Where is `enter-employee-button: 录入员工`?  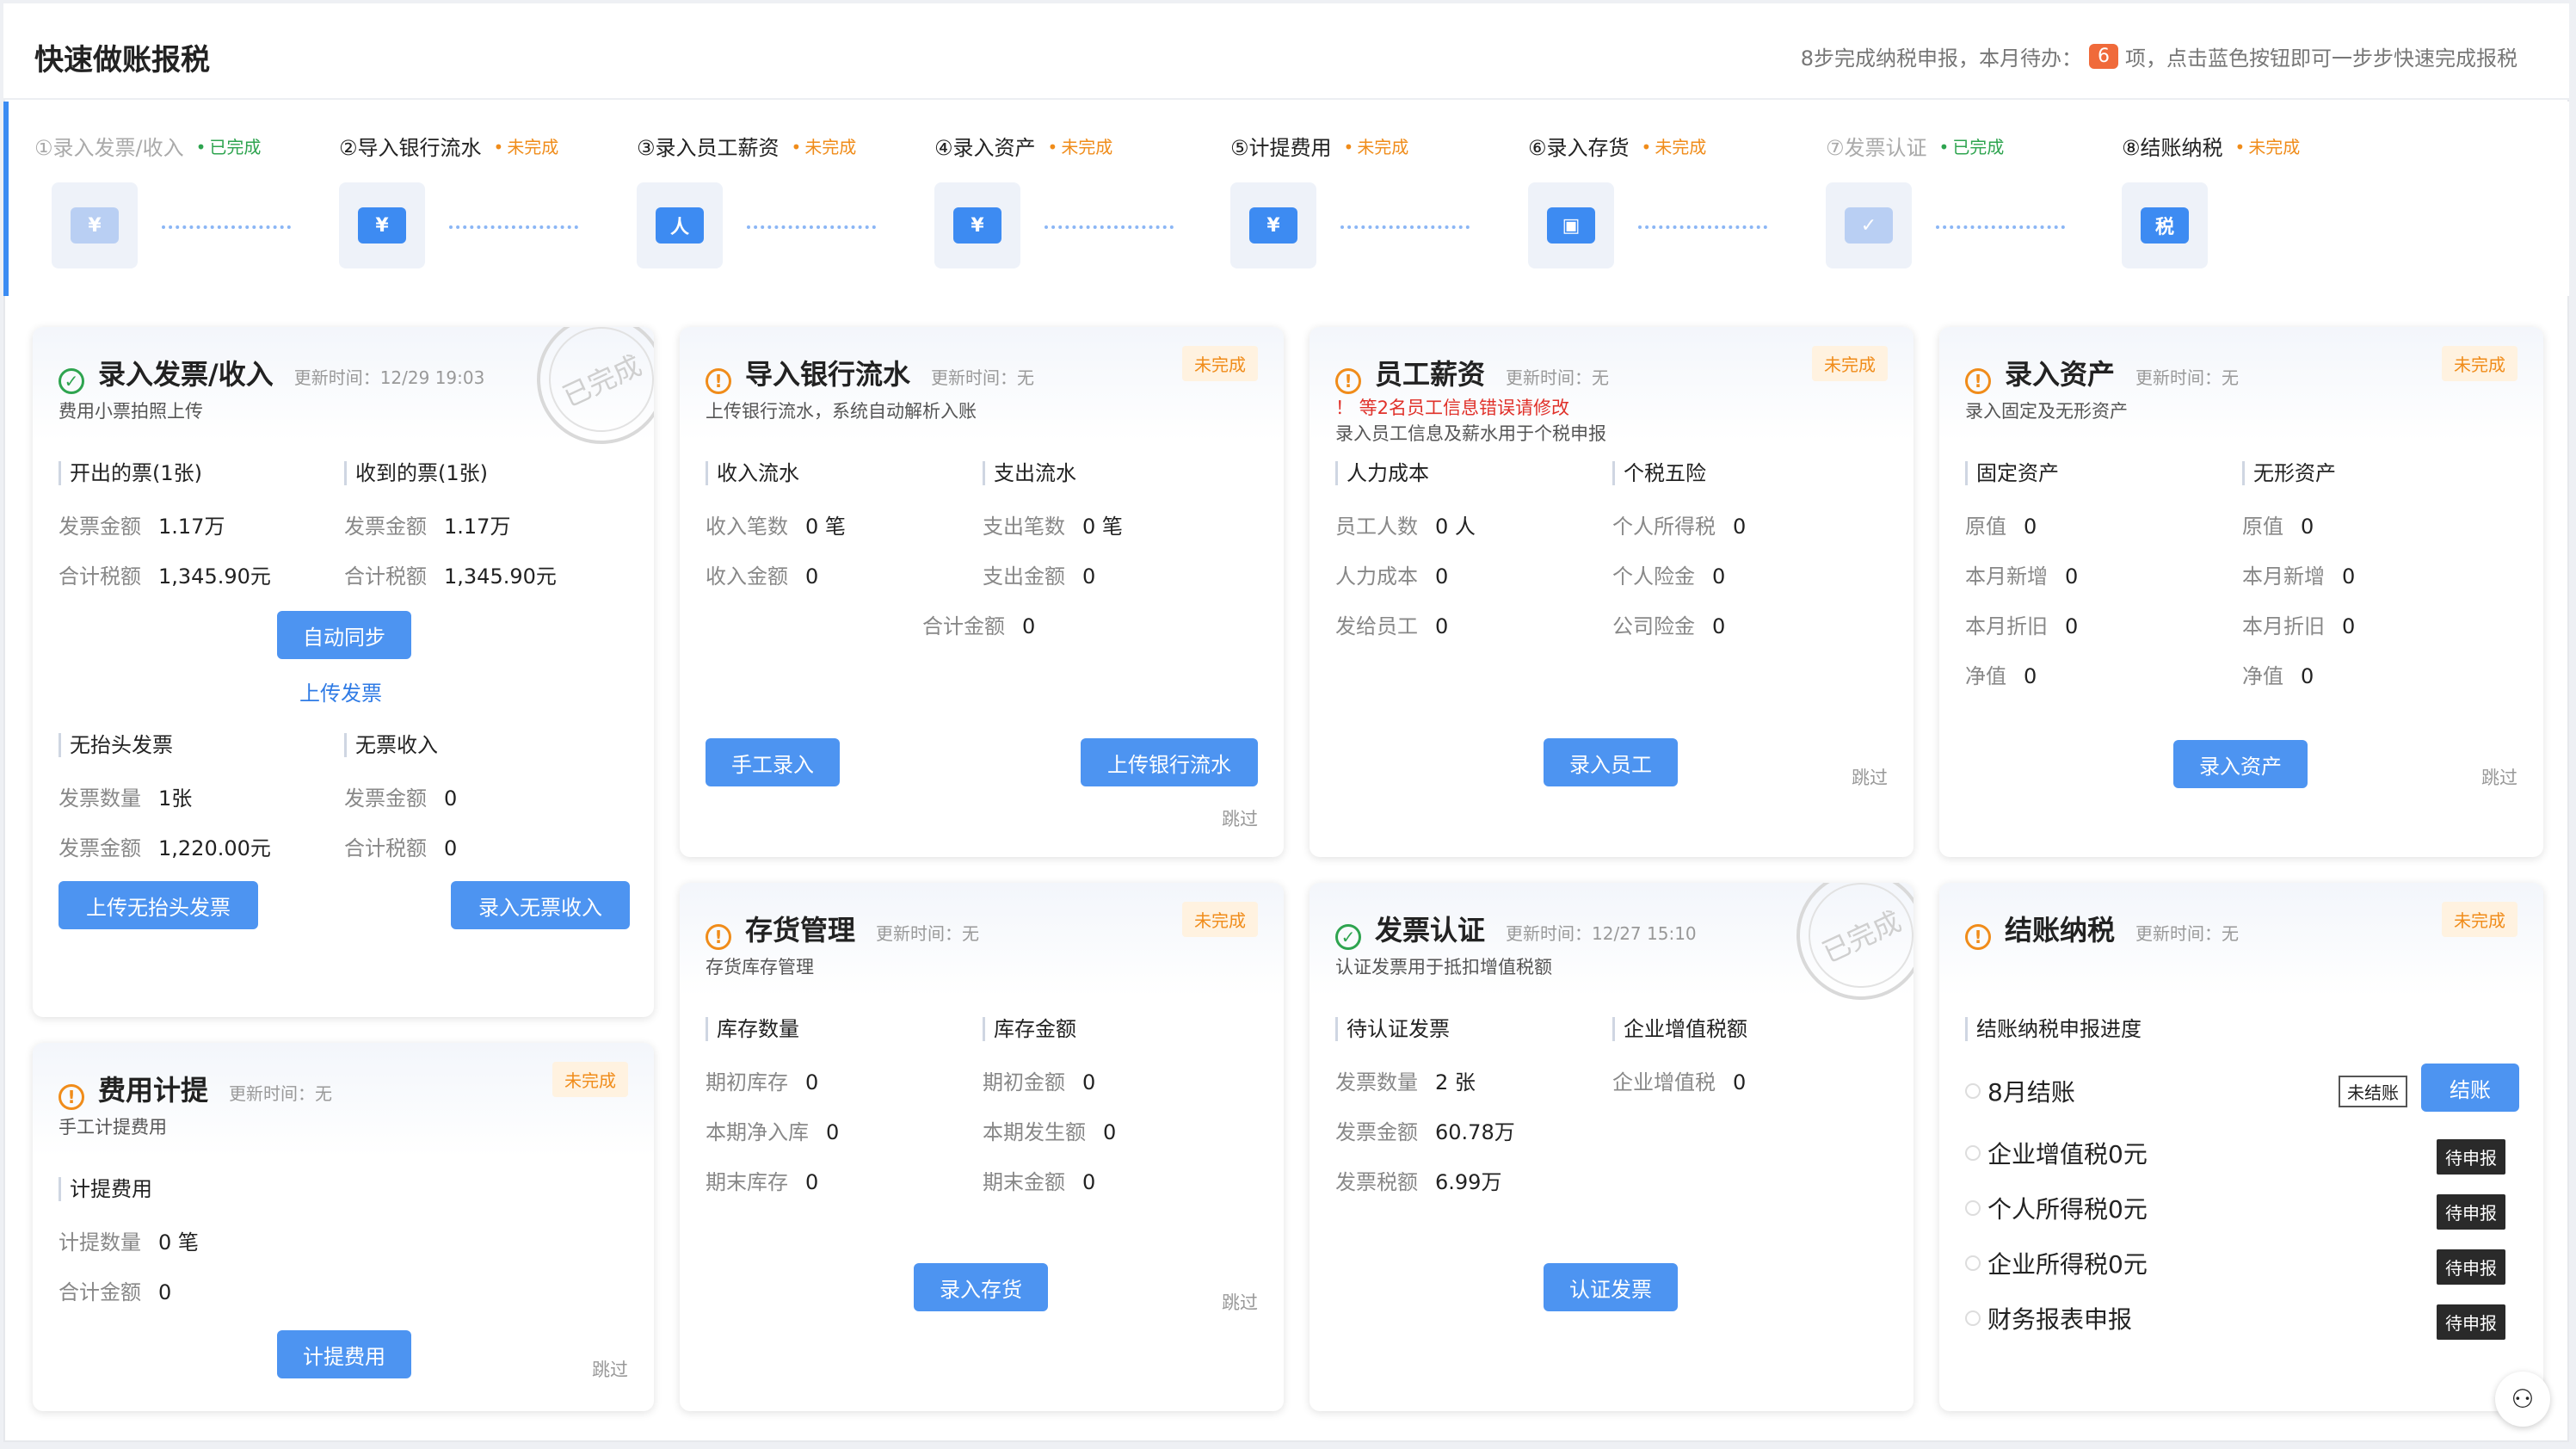 enter-employee-button: 录入员工 is located at coordinates (1611, 762).